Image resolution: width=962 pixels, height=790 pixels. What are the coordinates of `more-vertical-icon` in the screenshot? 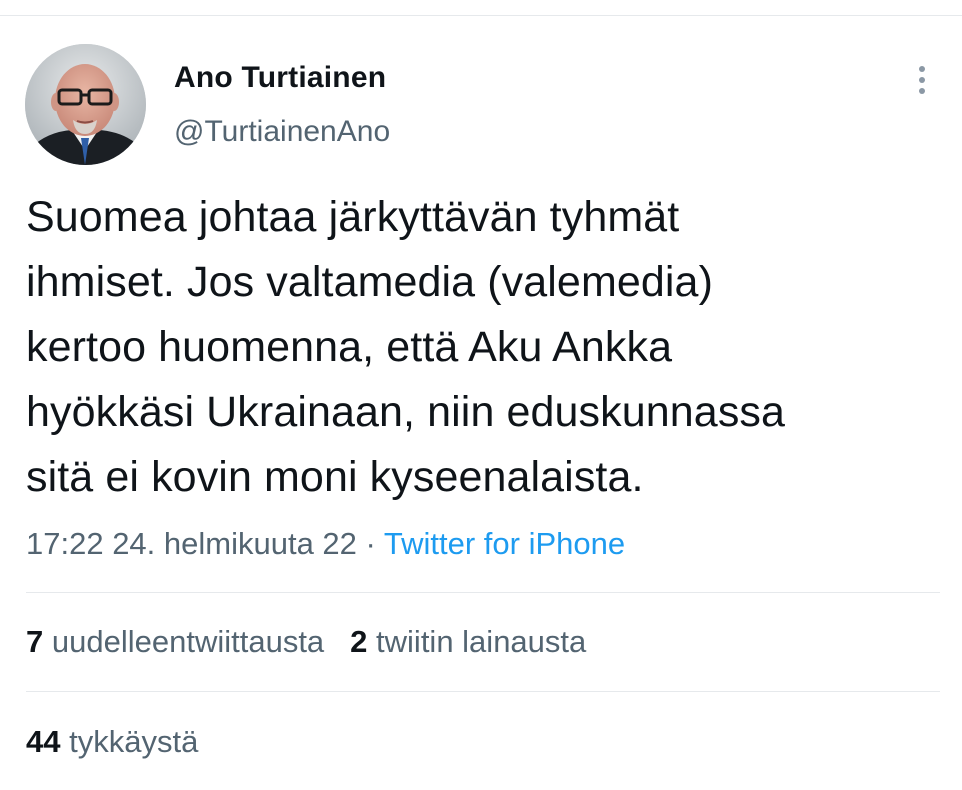 It's located at (922, 69).